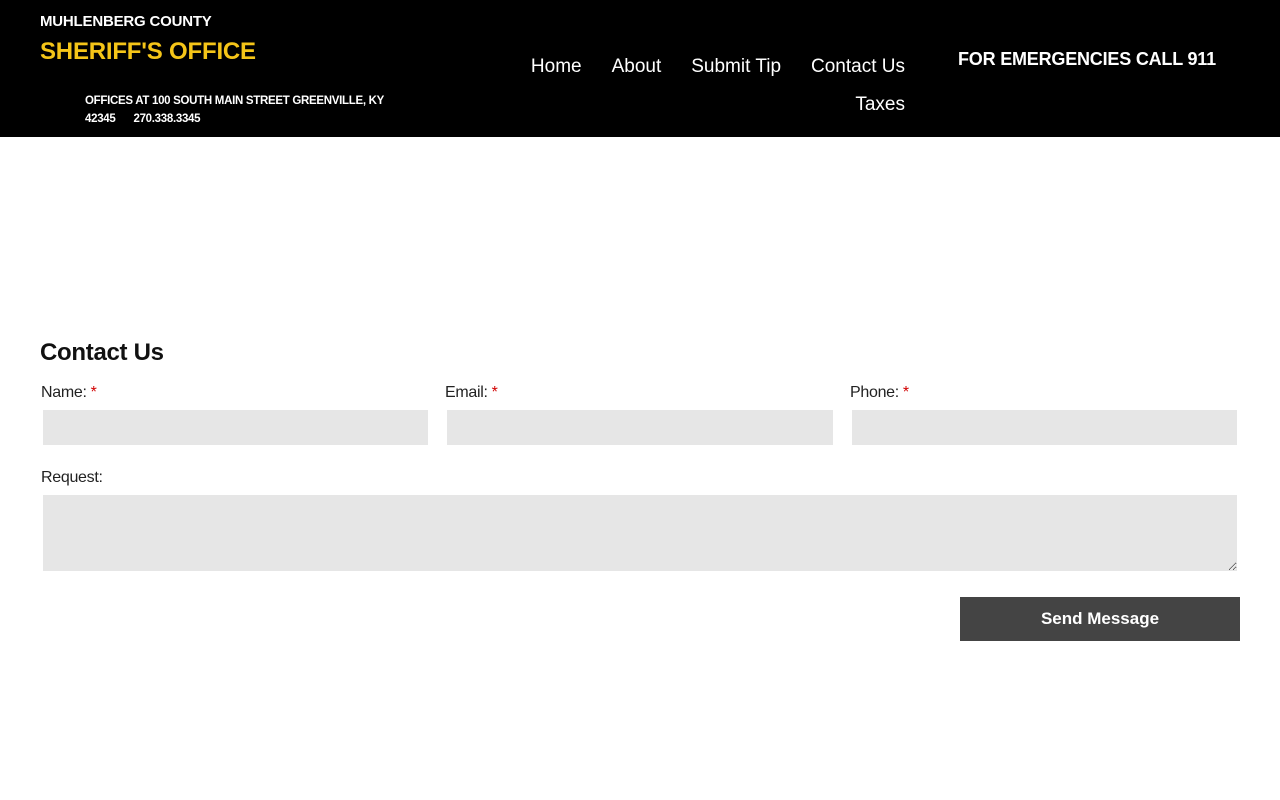 The height and width of the screenshot is (800, 1280). Describe the element at coordinates (1100, 619) in the screenshot. I see `send-message-button: Send Message` at that location.